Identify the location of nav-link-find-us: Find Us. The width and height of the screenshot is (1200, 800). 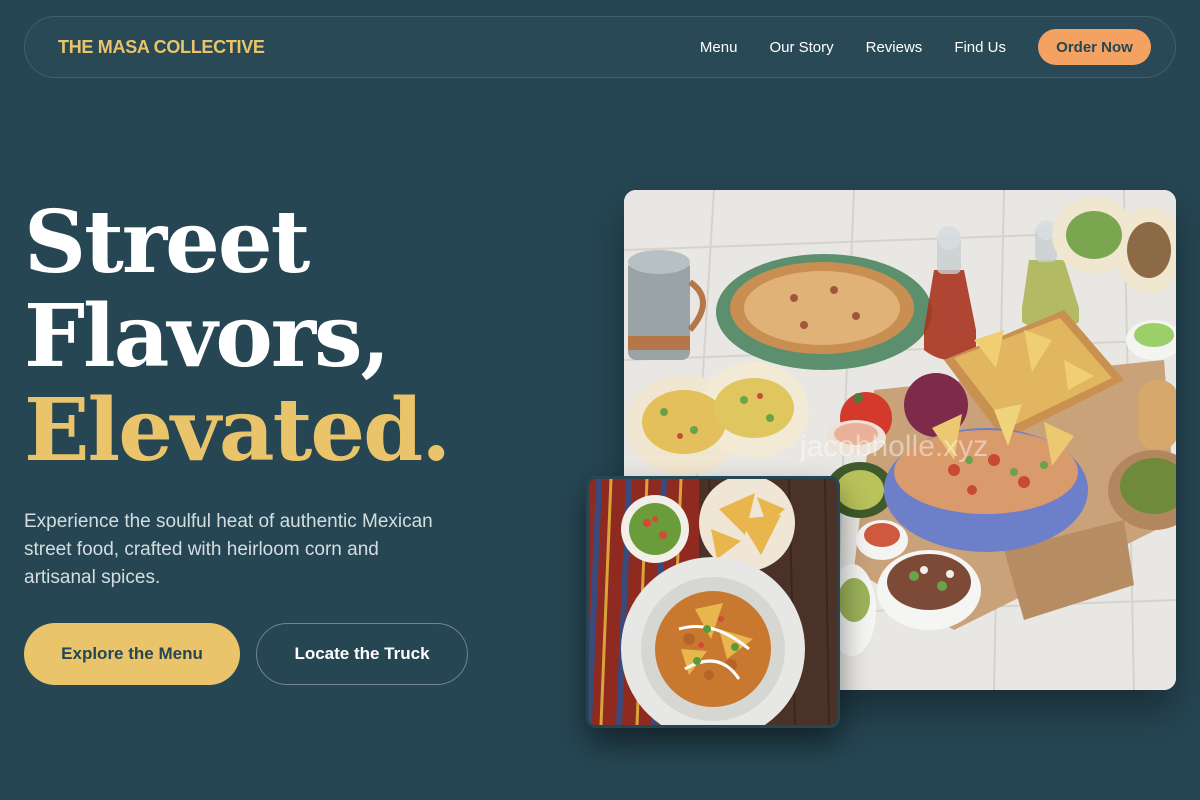
(980, 47).